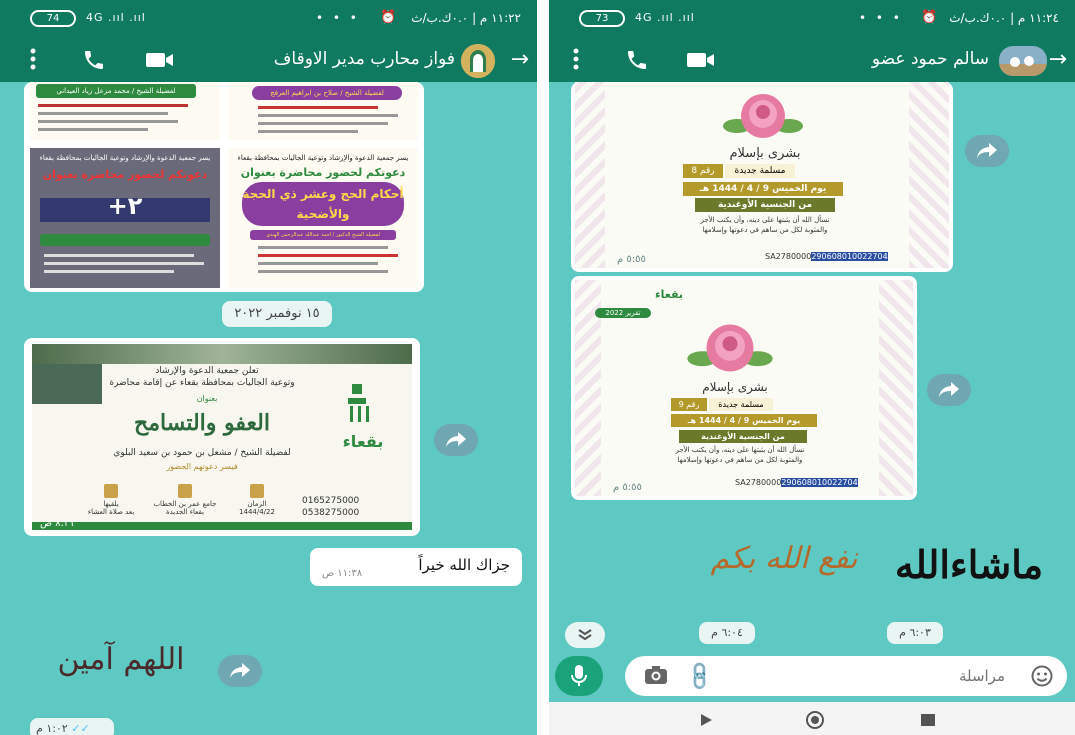 This screenshot has width=1075, height=735. I want to click on date-divider: ١٥ نوفمبر ٢٠٢٢, so click(277, 314).